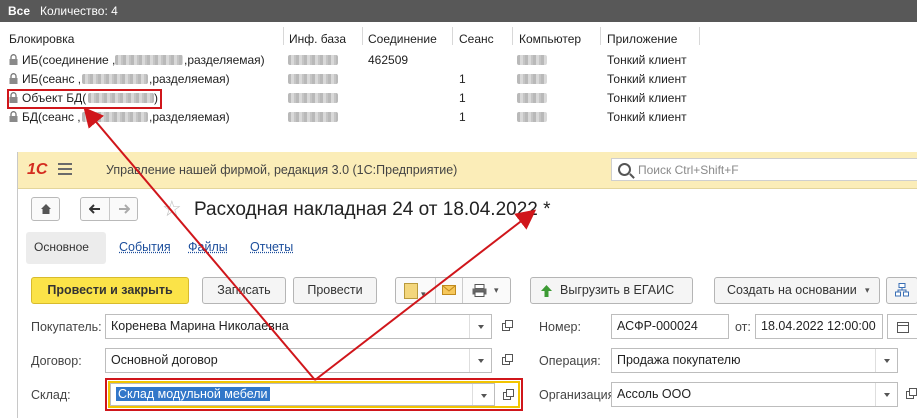  I want to click on date-field: 18.04.2022 12:00:00, so click(819, 326).